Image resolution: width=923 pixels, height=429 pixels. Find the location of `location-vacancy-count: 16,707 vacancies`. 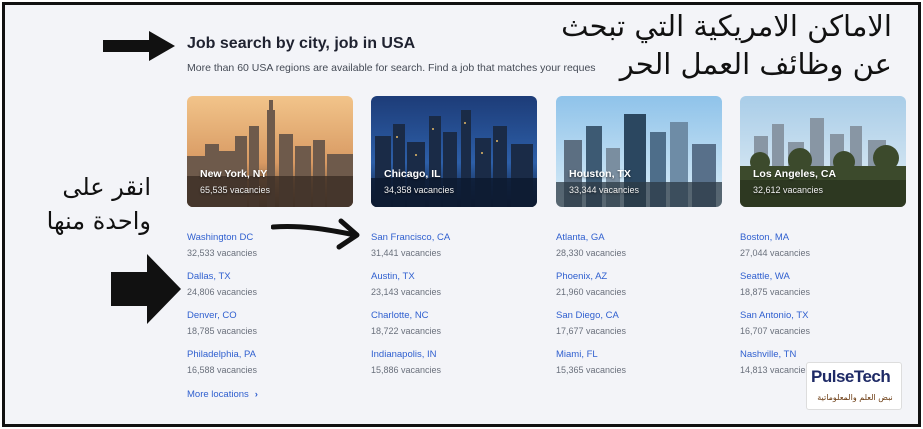

location-vacancy-count: 16,707 vacancies is located at coordinates (775, 331).